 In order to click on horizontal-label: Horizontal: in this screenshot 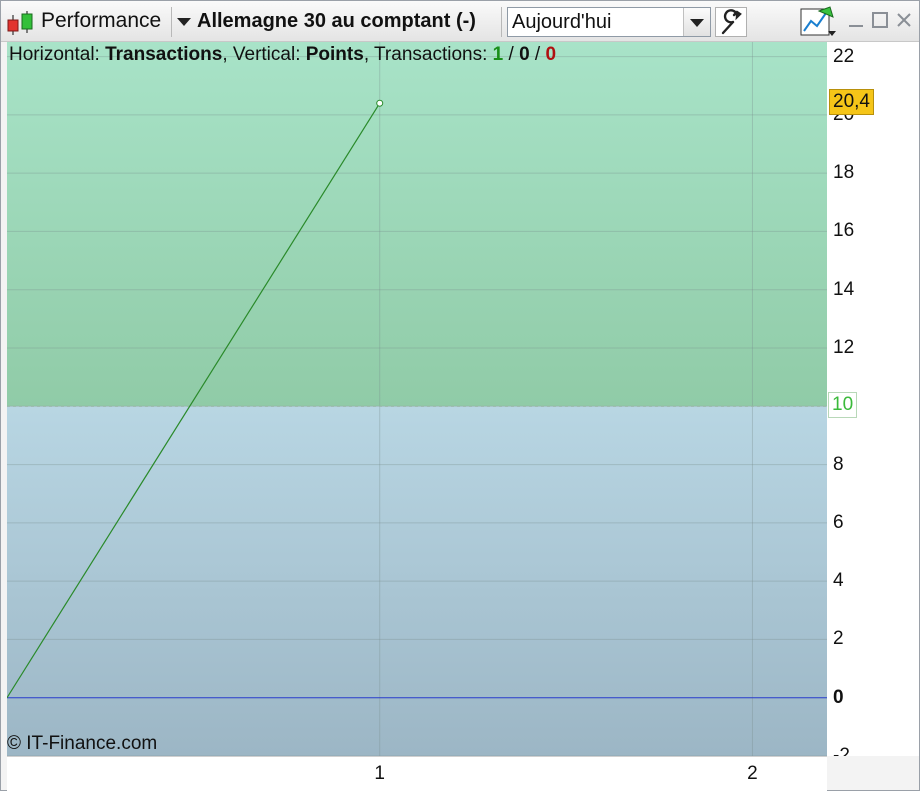, I will do `click(57, 54)`.